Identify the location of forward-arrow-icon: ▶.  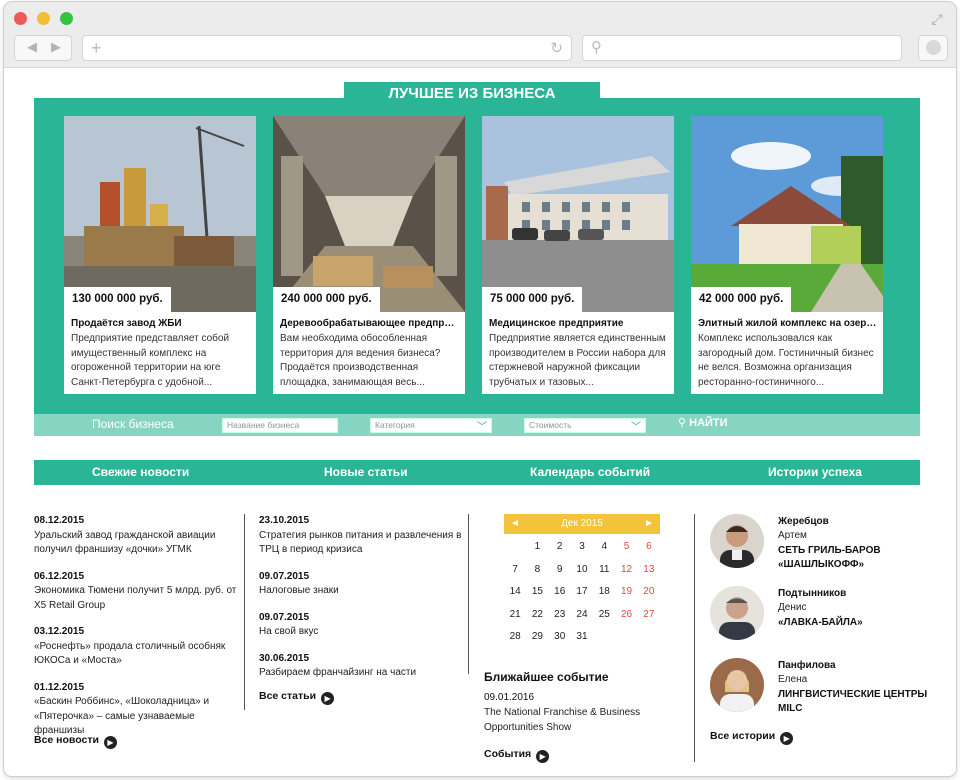
(56, 47).